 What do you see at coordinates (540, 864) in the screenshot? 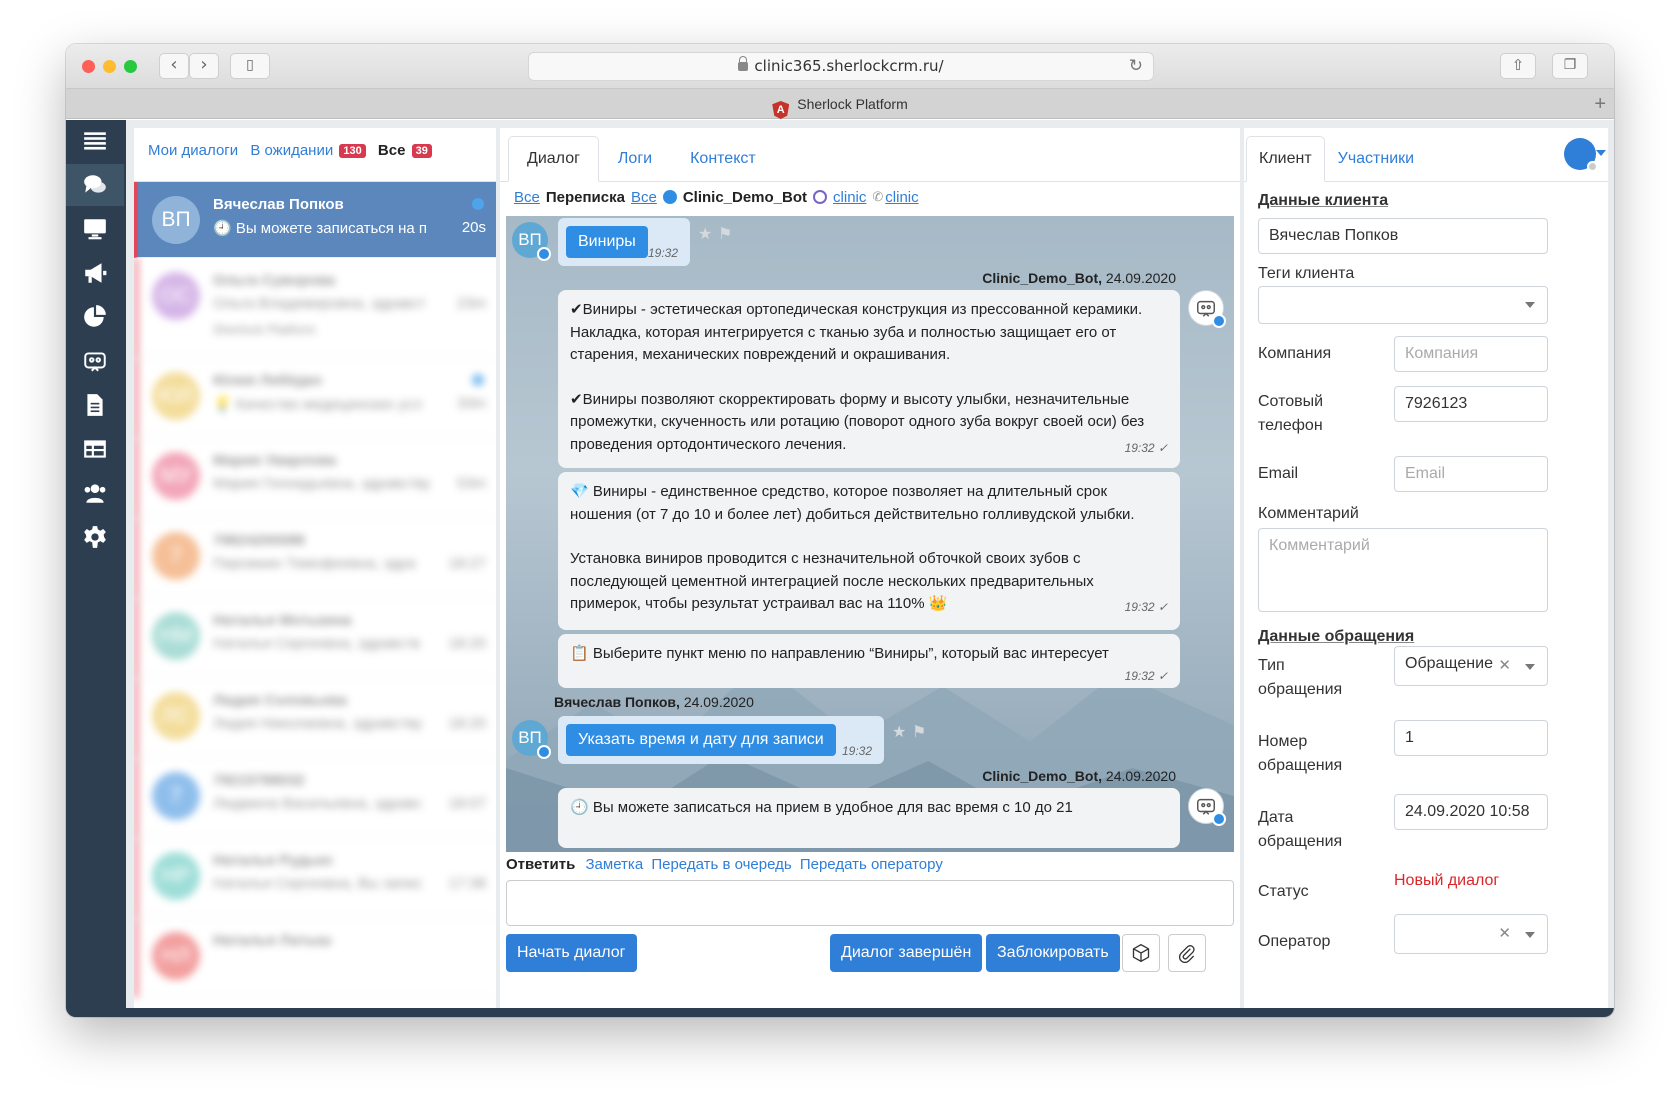
I see `reply-mode-active: Ответить` at bounding box center [540, 864].